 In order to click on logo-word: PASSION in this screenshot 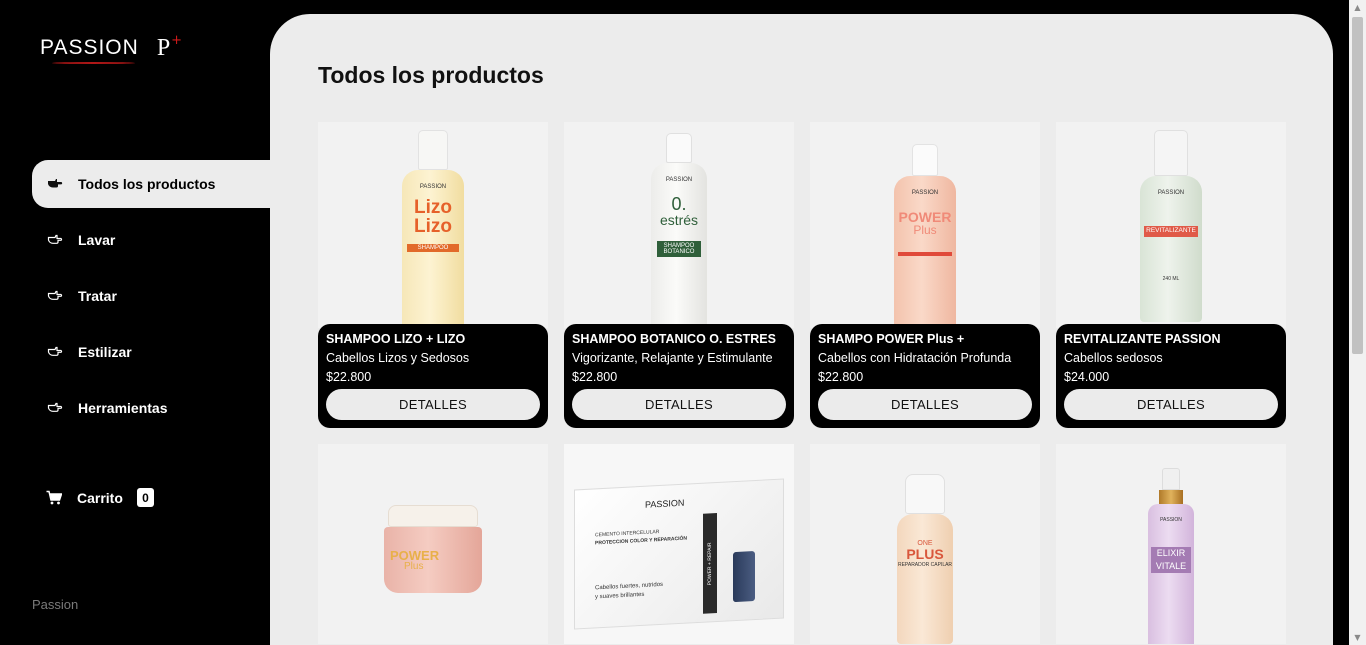, I will do `click(89, 50)`.